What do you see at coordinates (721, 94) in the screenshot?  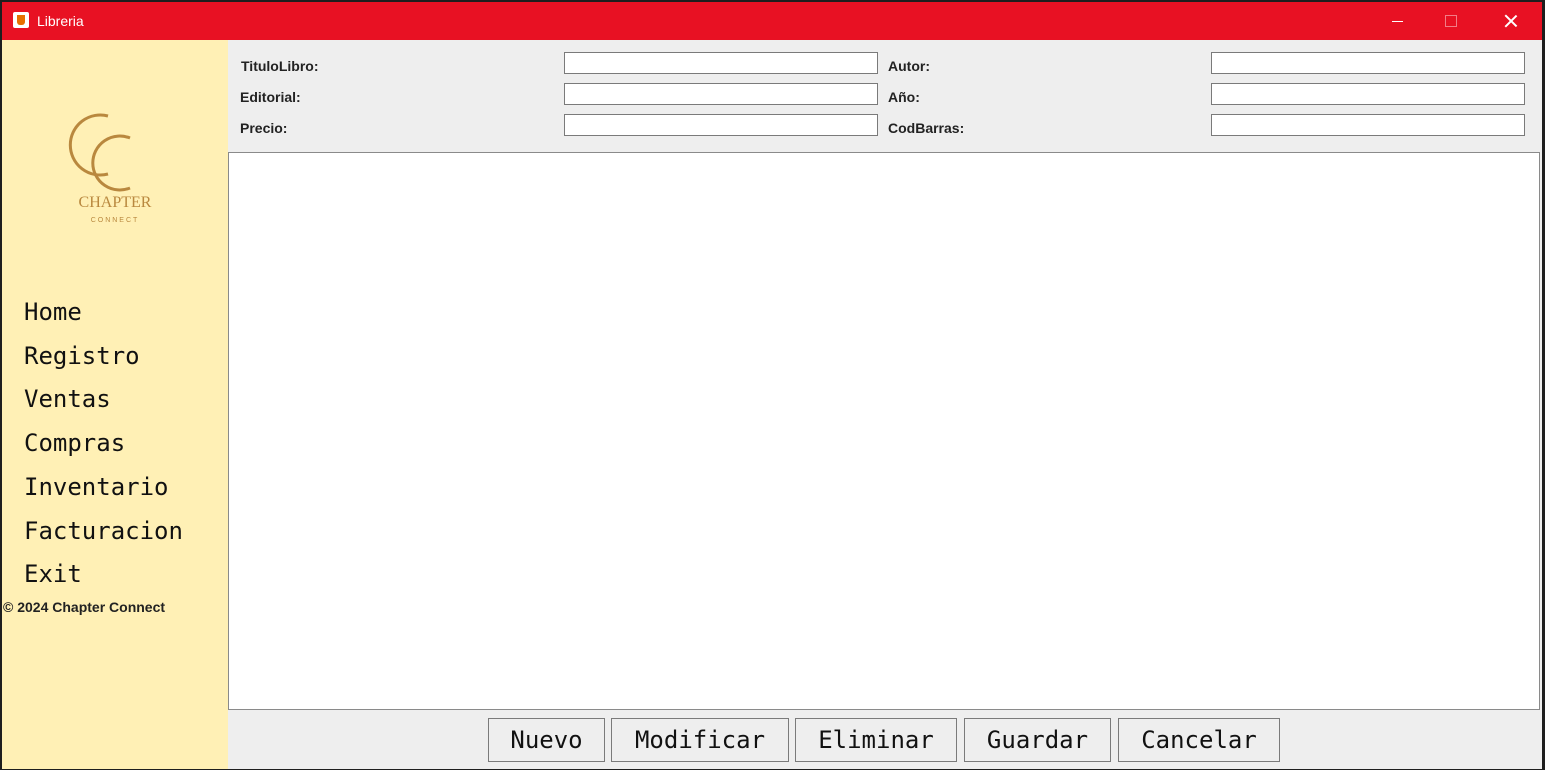 I see `editorial-input` at bounding box center [721, 94].